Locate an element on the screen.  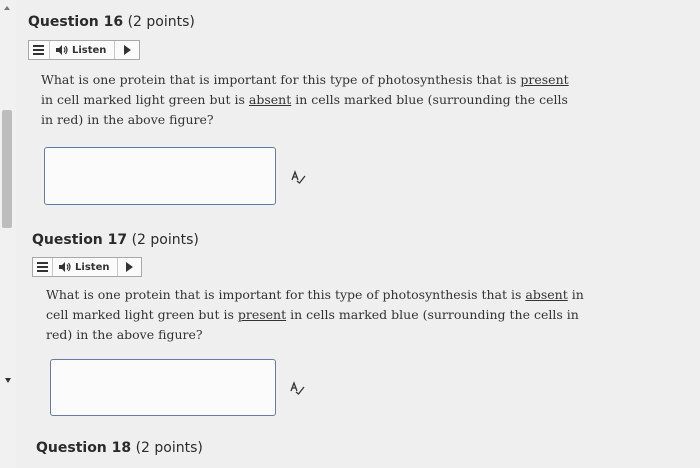
scrollbar-thumb is located at coordinates (7, 169).